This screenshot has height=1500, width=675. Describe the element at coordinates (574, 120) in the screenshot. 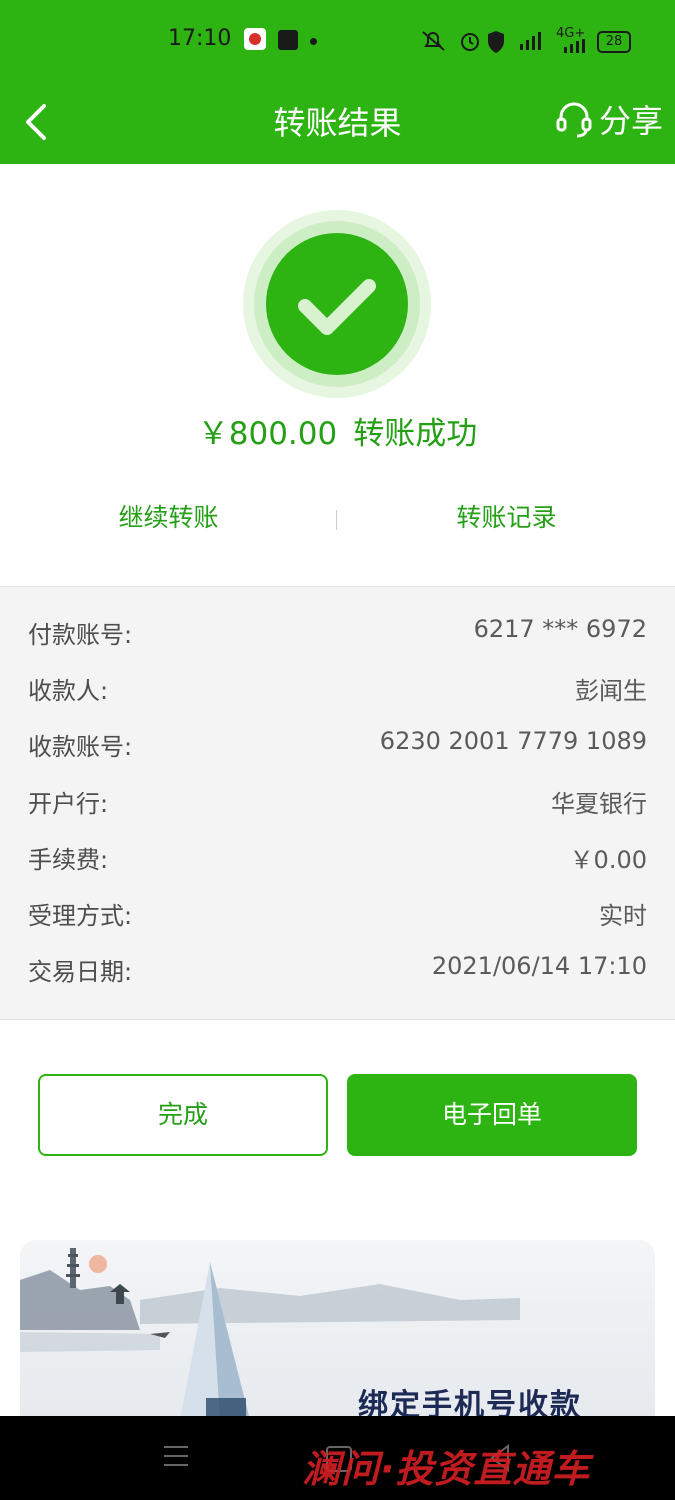

I see `headset-icon` at that location.